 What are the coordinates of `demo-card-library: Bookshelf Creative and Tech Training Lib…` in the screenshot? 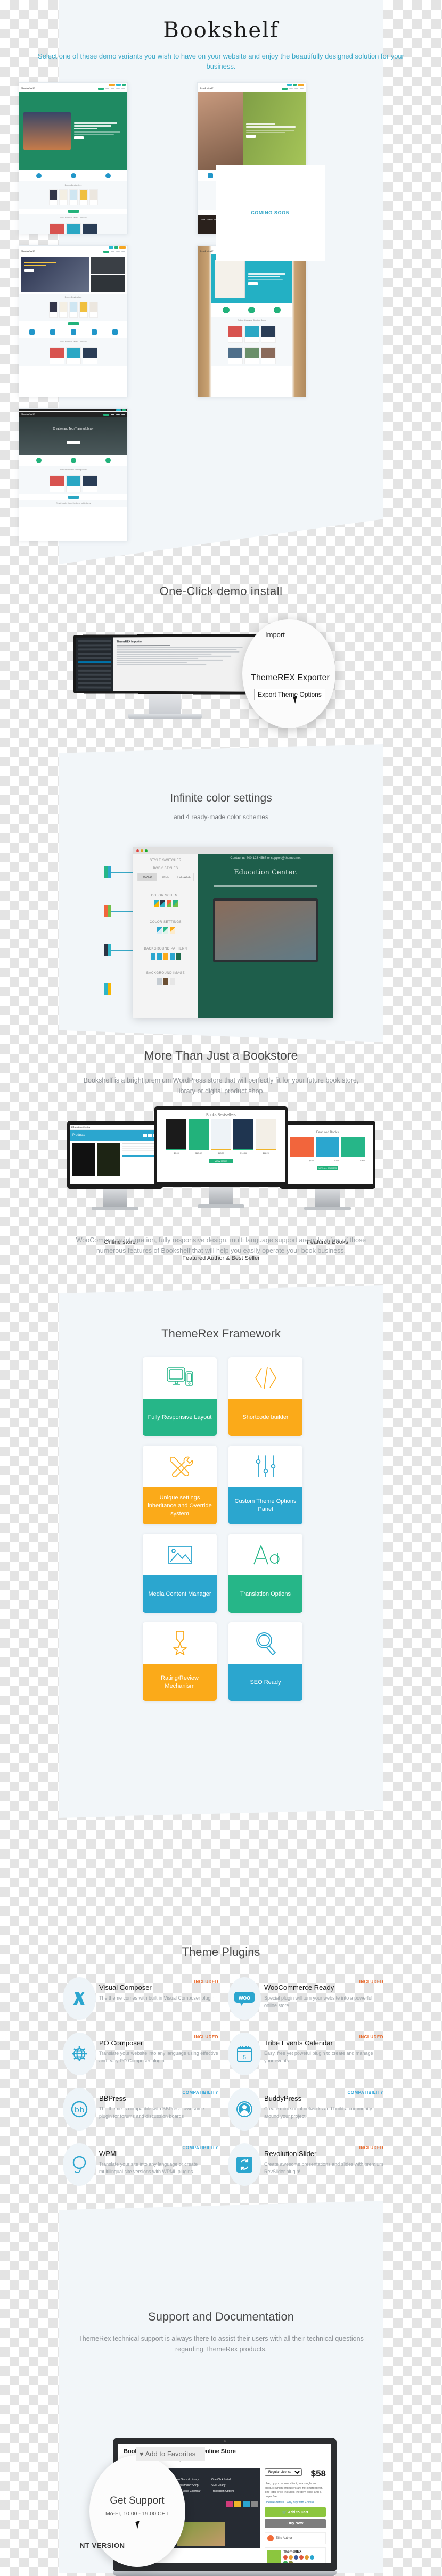 It's located at (73, 474).